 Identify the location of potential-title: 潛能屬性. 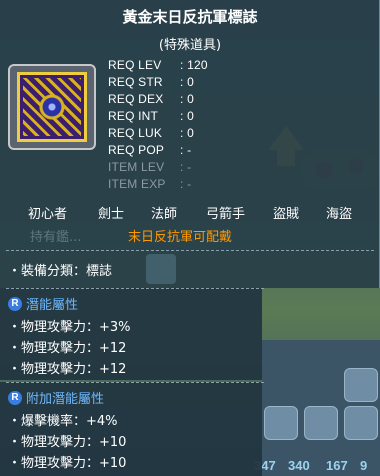
(52, 305).